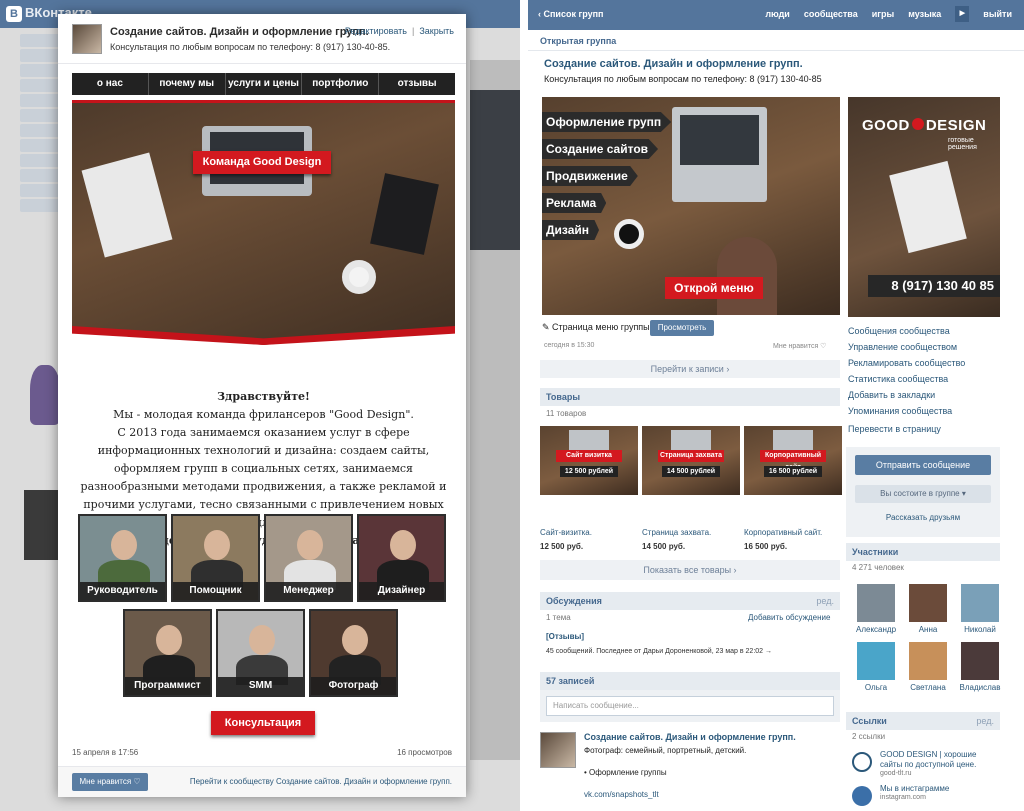  What do you see at coordinates (914, 788) in the screenshot?
I see `link-title: Мы в инстаграмме` at bounding box center [914, 788].